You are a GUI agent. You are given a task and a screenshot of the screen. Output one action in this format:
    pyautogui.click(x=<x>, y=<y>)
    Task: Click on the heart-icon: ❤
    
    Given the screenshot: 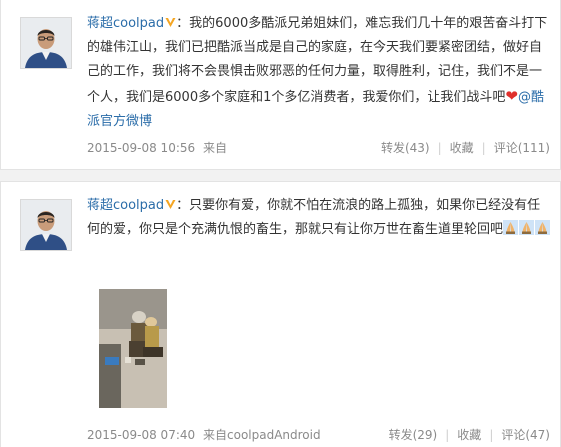 What is the action you would take?
    pyautogui.click(x=511, y=96)
    